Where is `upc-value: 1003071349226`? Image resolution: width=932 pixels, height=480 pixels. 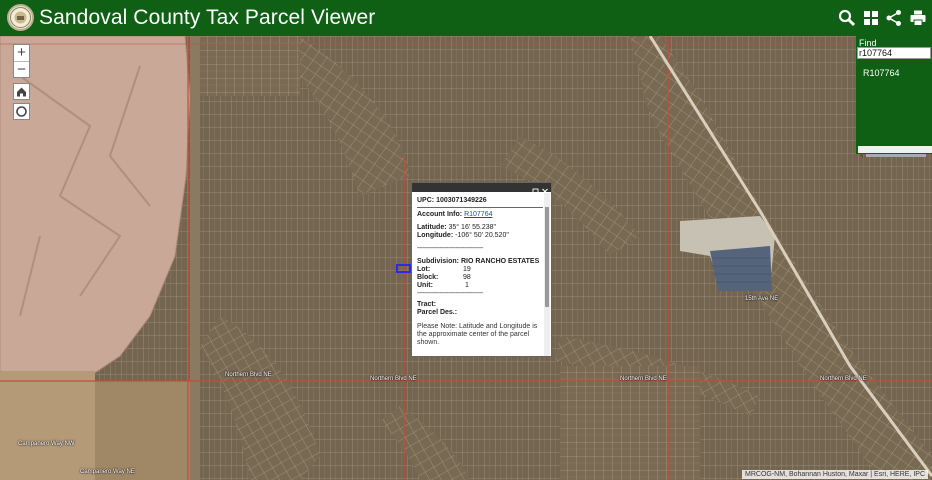 upc-value: 1003071349226 is located at coordinates (461, 200).